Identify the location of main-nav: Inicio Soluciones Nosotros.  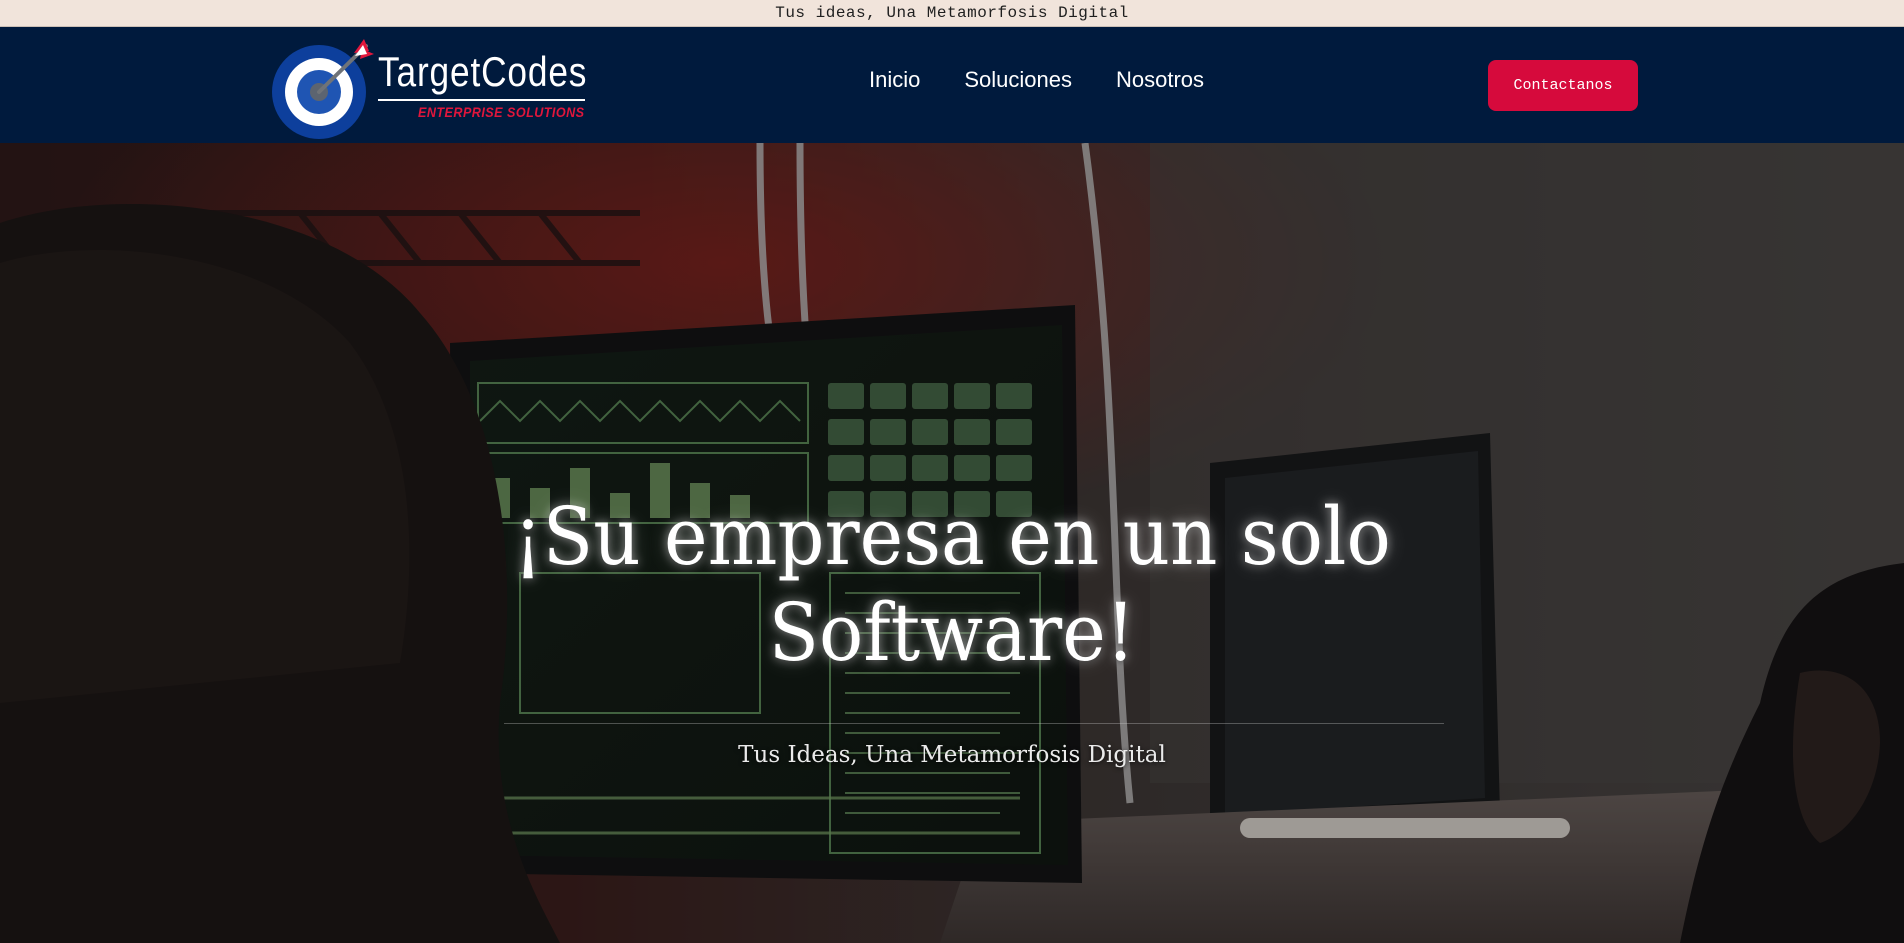
(1058, 80).